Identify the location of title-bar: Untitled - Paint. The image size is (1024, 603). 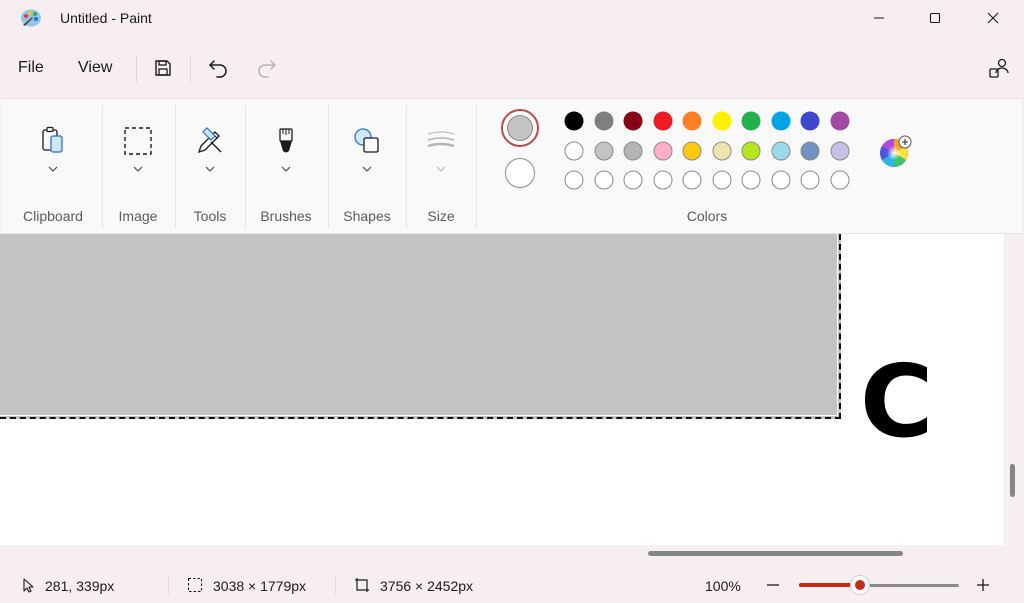
(512, 18).